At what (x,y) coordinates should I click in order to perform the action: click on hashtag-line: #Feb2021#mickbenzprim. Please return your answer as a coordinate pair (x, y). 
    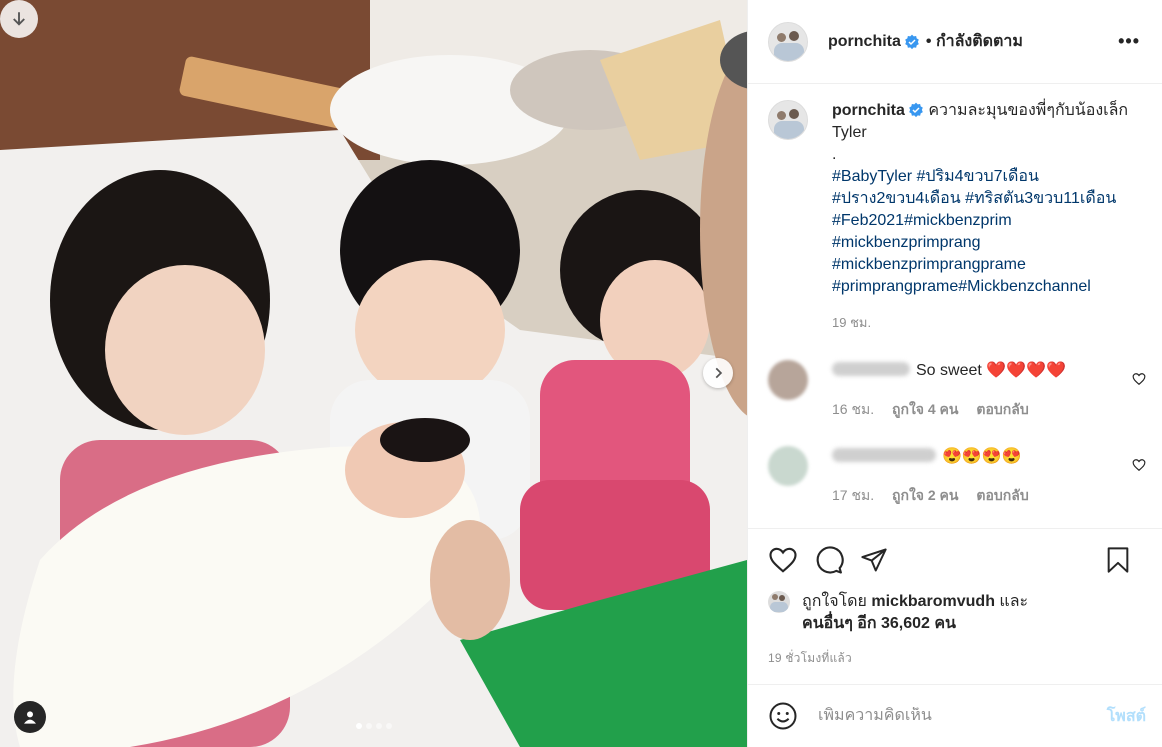
    Looking at the image, I should click on (982, 221).